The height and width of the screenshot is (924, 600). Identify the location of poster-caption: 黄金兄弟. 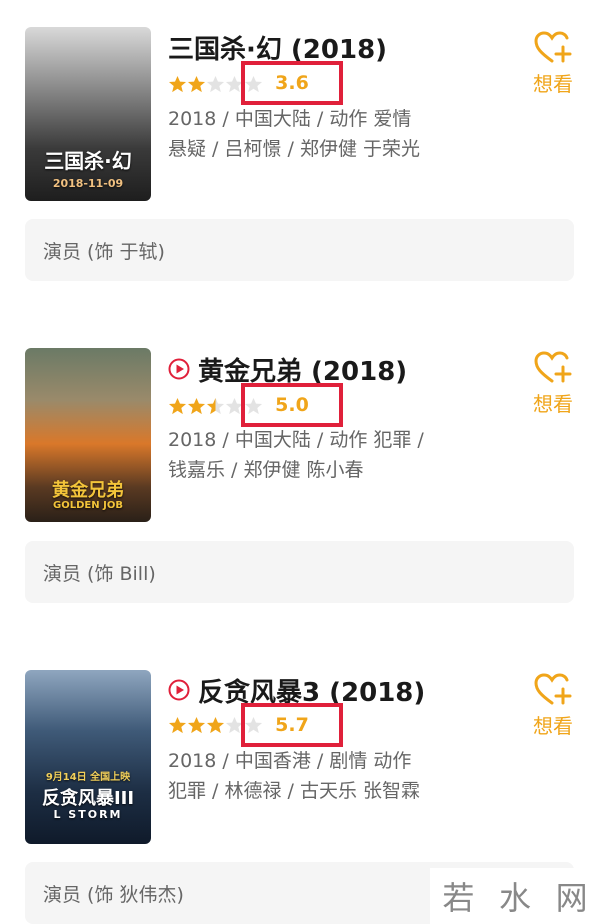
(88, 490).